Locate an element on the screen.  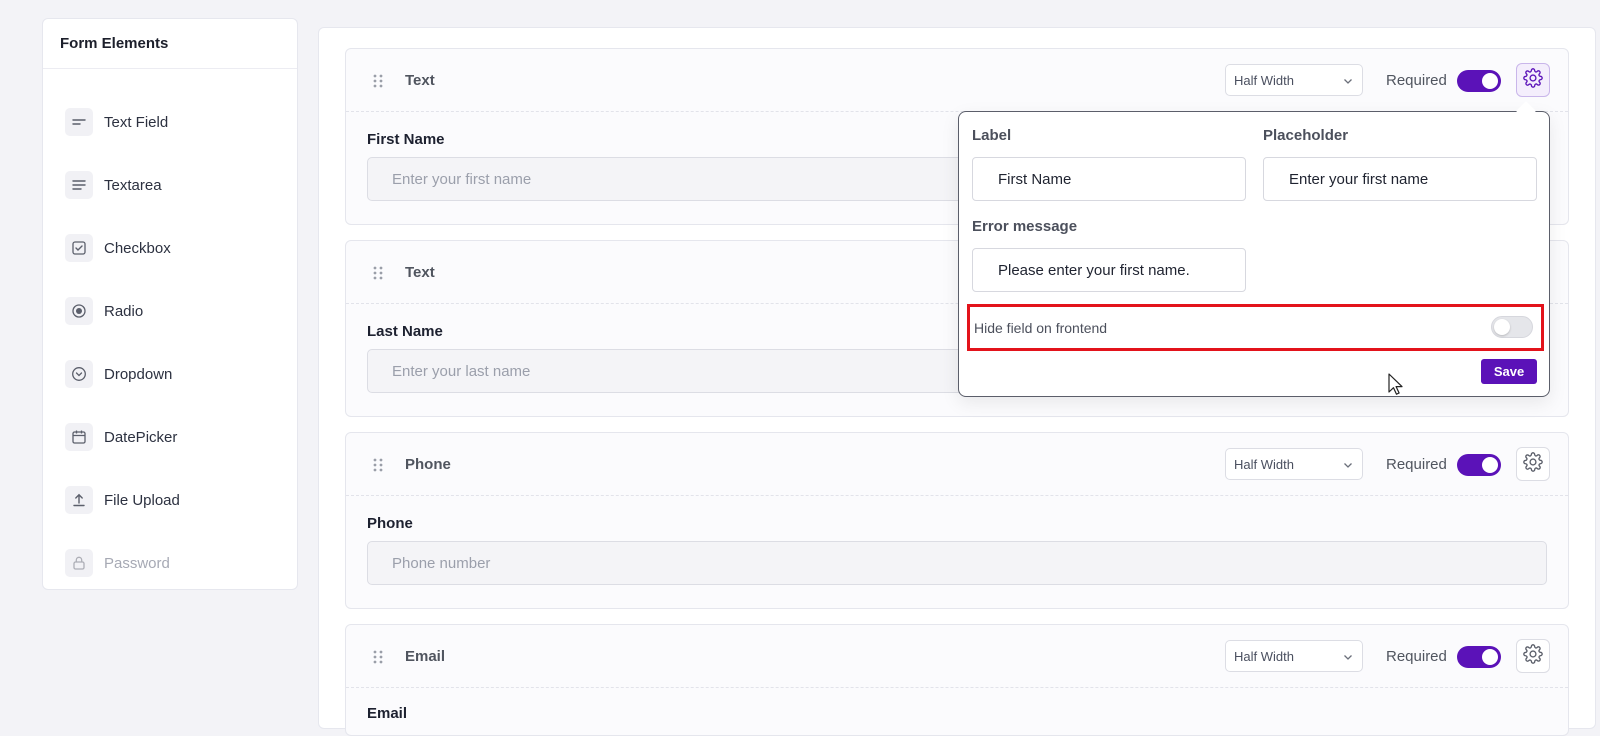
radio-icon is located at coordinates (79, 311).